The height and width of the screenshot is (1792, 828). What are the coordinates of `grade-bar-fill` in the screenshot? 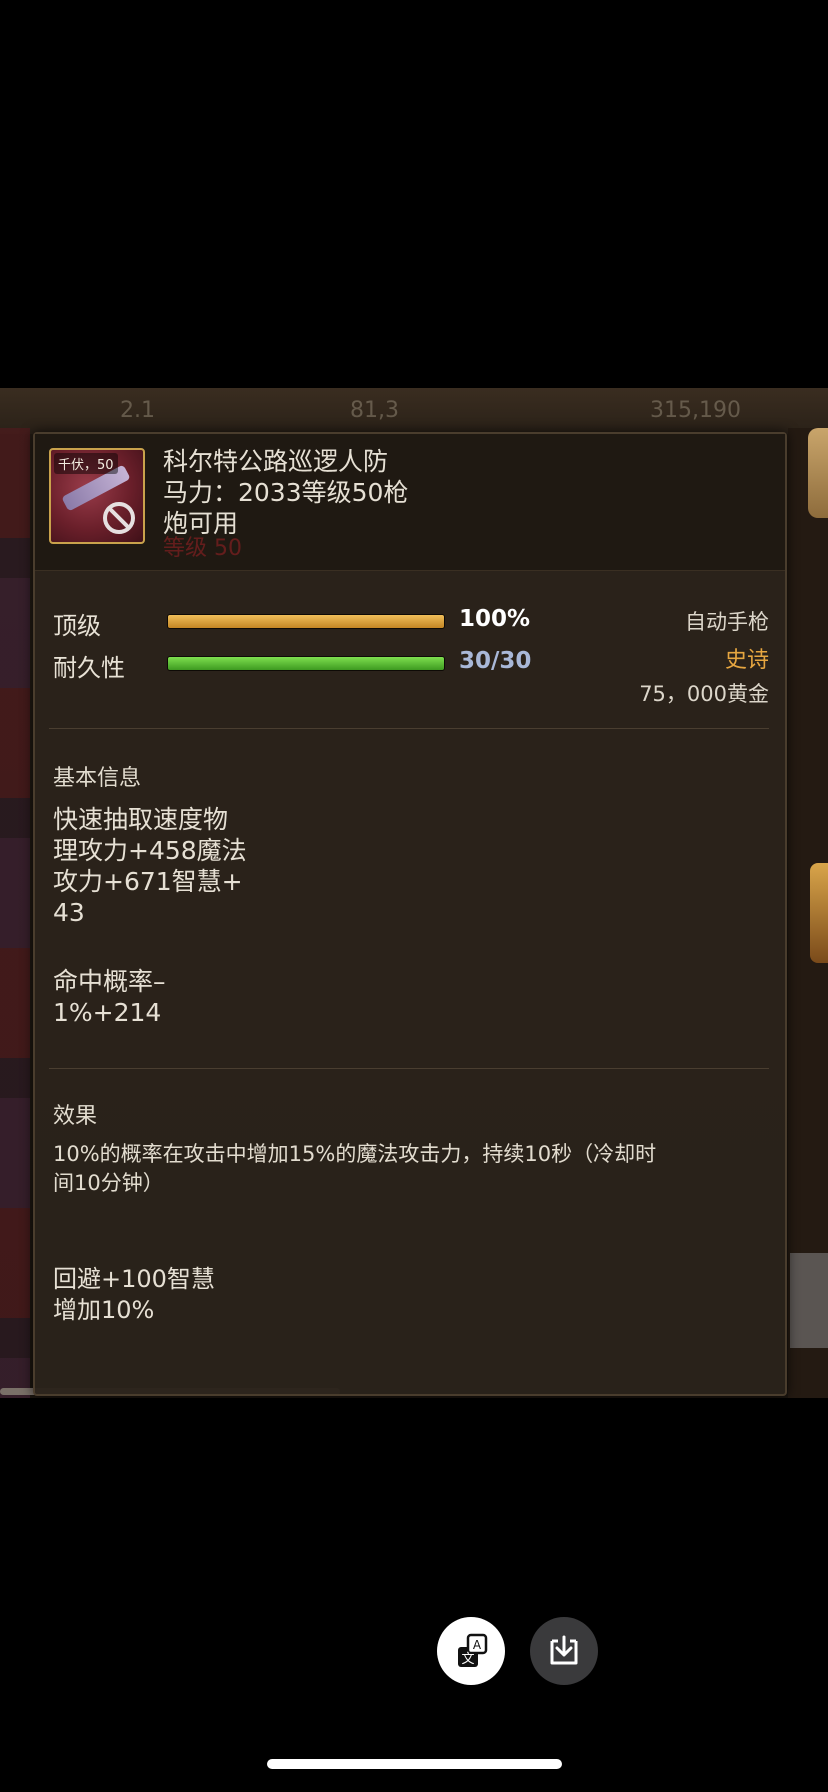 It's located at (306, 621).